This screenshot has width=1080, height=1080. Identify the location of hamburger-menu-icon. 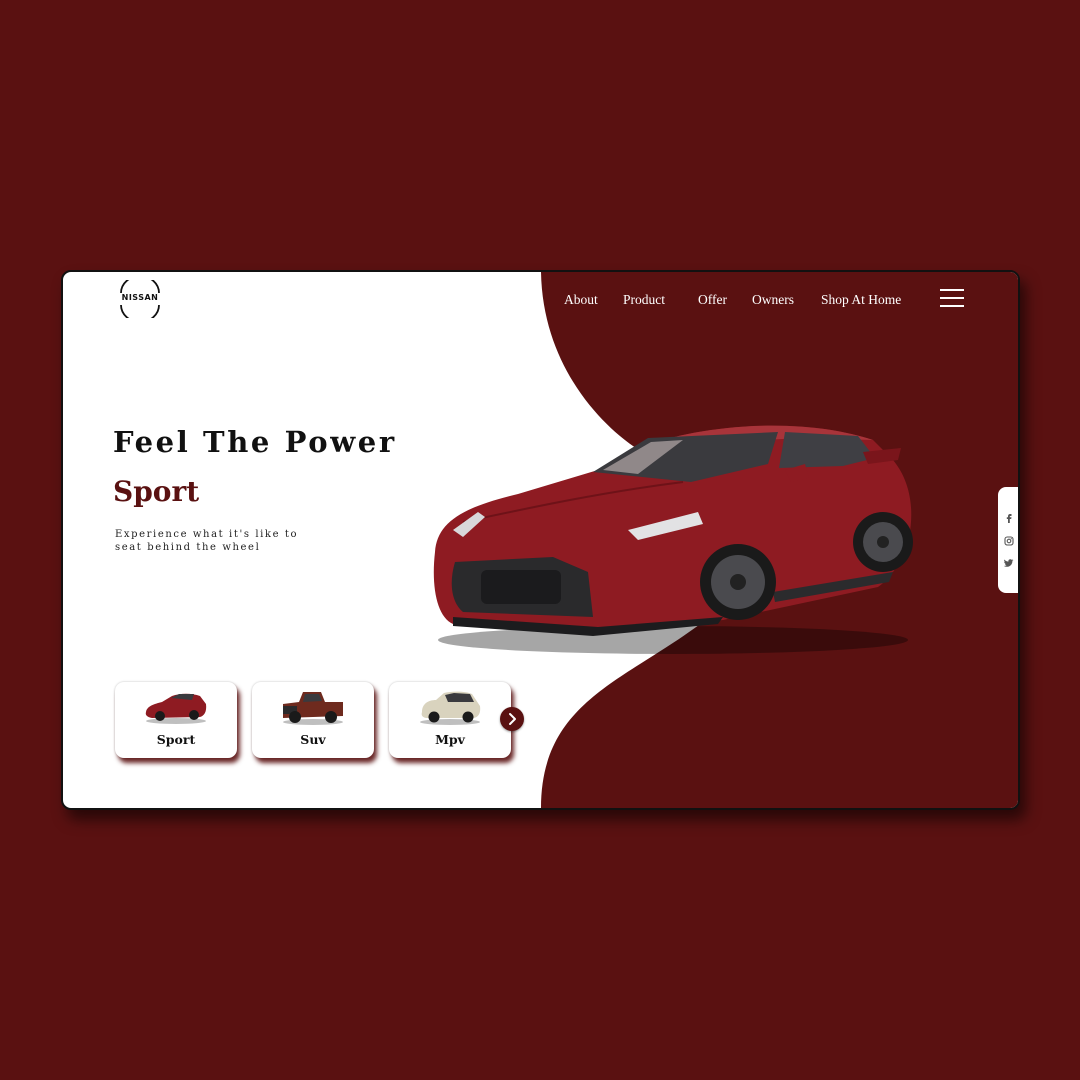
(953, 298).